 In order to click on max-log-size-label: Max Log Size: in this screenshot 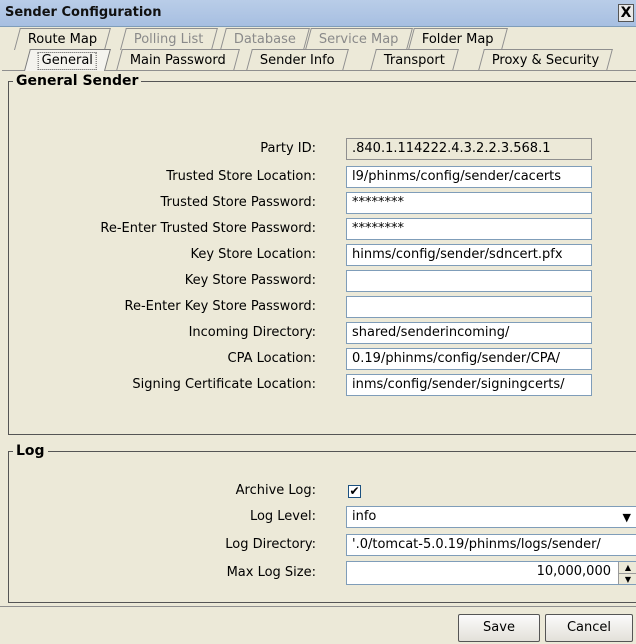, I will do `click(271, 572)`.